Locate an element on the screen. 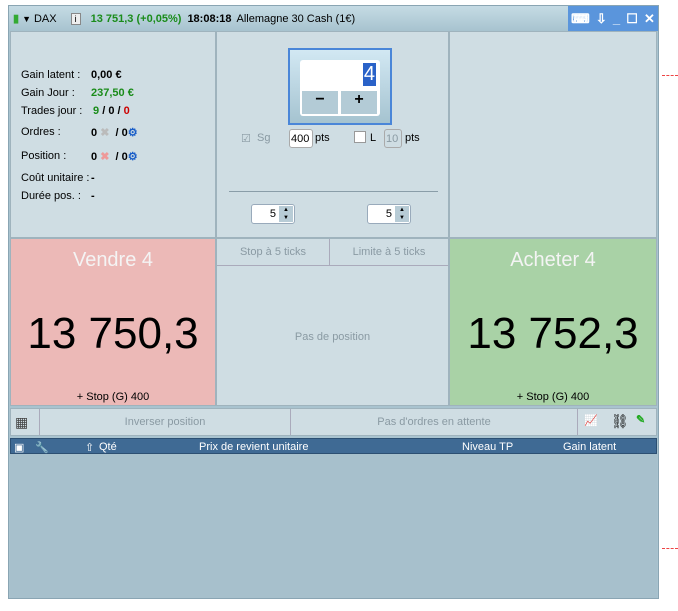  duree-label: Durée pos. : is located at coordinates (51, 196).